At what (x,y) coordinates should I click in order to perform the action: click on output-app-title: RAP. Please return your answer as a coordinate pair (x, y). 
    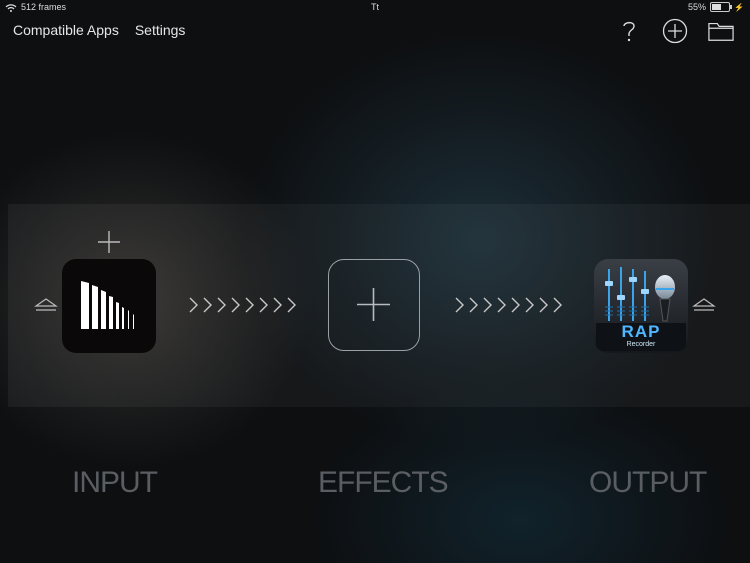
    Looking at the image, I should click on (641, 331).